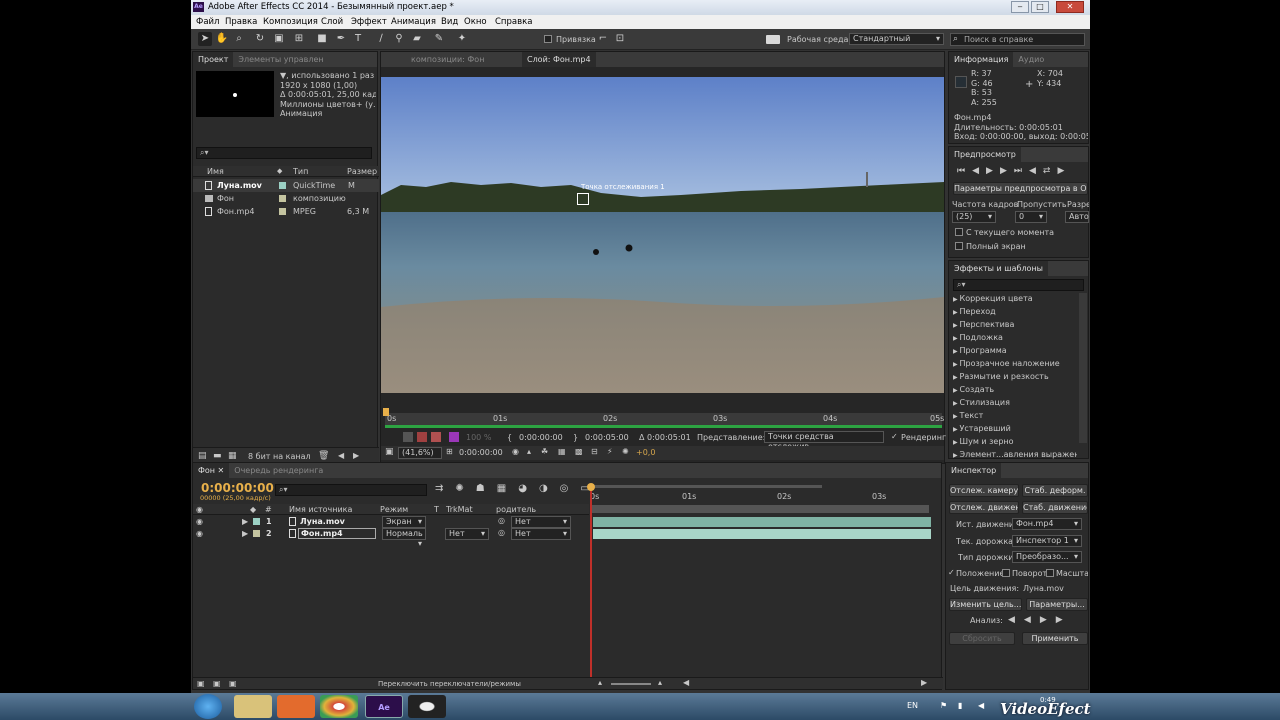  Describe the element at coordinates (1018, 285) in the screenshot. I see `effects-search-input: ⌕▾` at that location.